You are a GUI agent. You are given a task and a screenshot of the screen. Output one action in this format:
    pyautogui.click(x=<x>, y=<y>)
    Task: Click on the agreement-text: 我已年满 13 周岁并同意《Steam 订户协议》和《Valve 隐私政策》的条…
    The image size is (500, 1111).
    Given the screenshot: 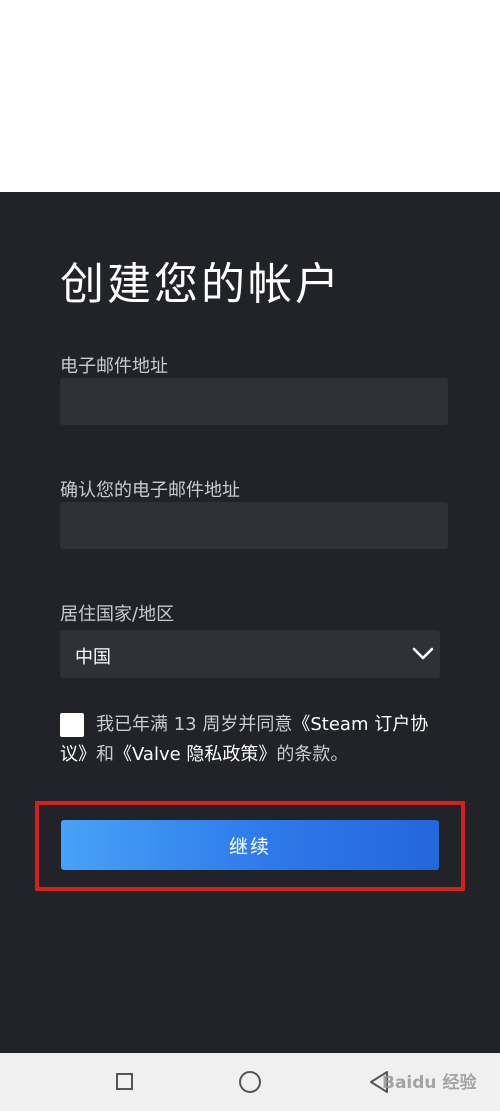 What is the action you would take?
    pyautogui.click(x=255, y=740)
    